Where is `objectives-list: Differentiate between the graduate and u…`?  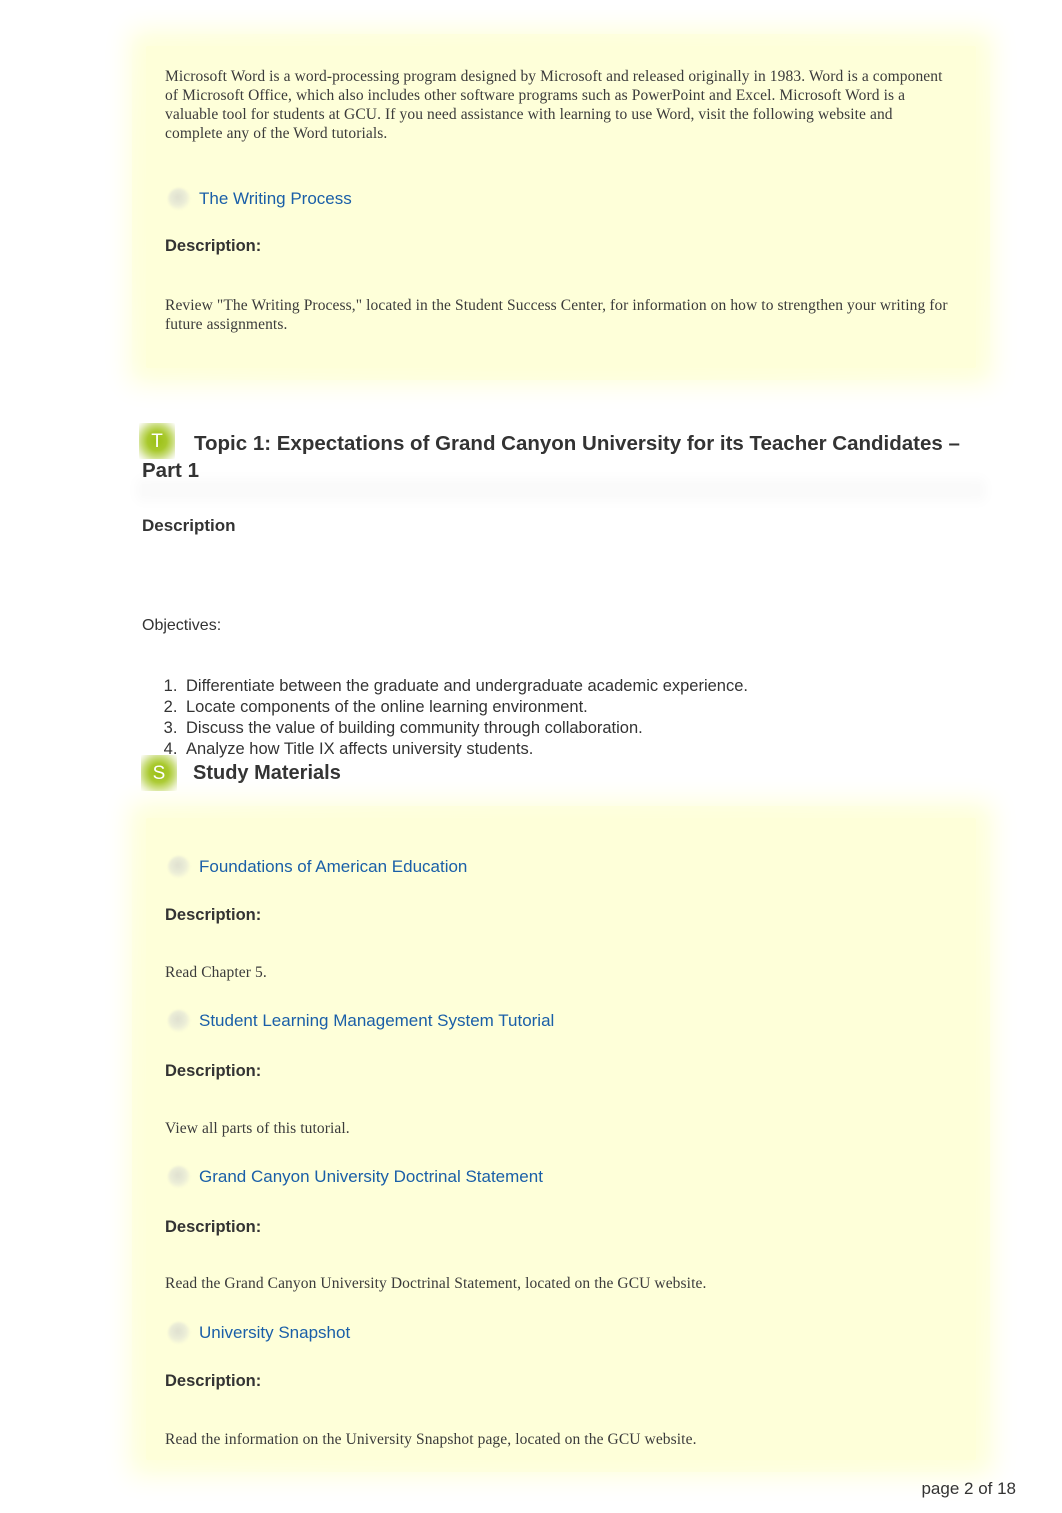 objectives-list: Differentiate between the graduate and u… is located at coordinates (562, 718).